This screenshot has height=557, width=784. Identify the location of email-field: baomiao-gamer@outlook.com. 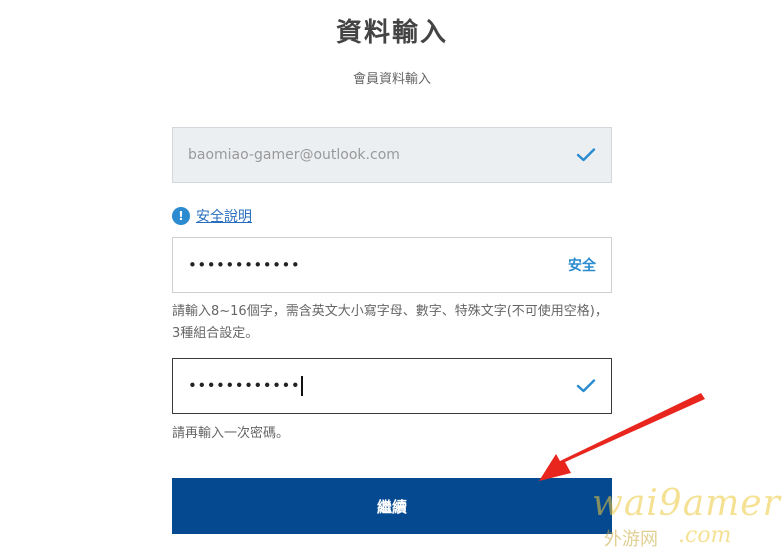
(392, 155).